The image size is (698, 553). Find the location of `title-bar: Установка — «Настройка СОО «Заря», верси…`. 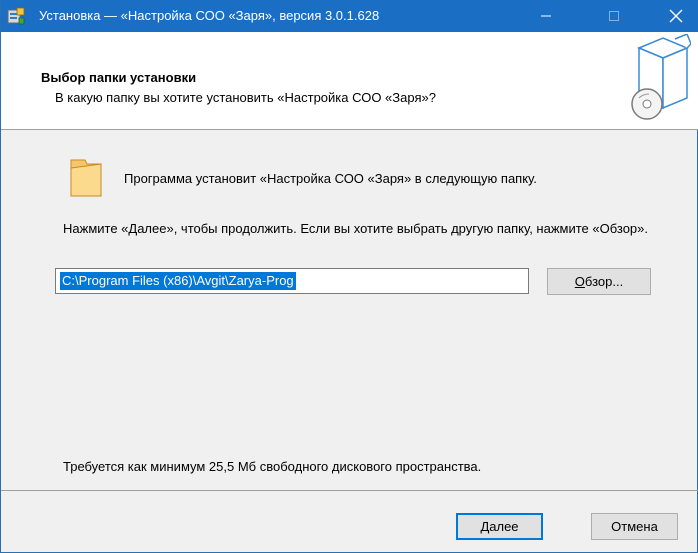

title-bar: Установка — «Настройка СОО «Заря», верси… is located at coordinates (349, 16).